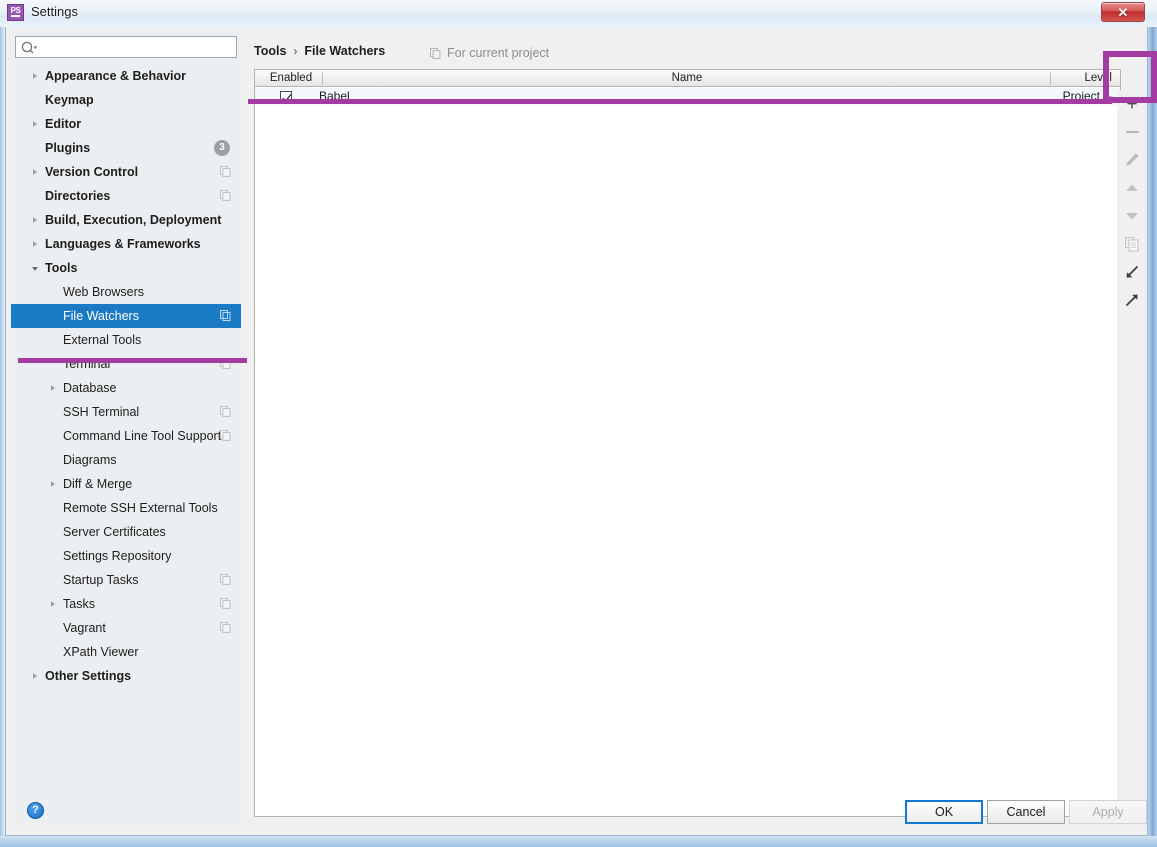 This screenshot has height=847, width=1157. Describe the element at coordinates (126, 244) in the screenshot. I see `sidebar-item-languages-frameworks: Languages & Frameworks` at that location.